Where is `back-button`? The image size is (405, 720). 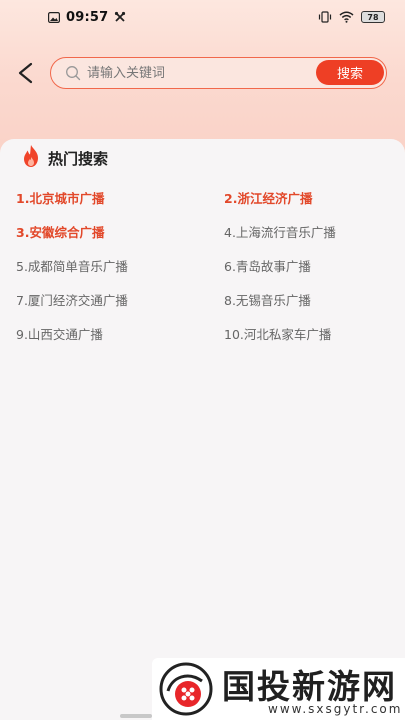
back-button is located at coordinates (25, 73).